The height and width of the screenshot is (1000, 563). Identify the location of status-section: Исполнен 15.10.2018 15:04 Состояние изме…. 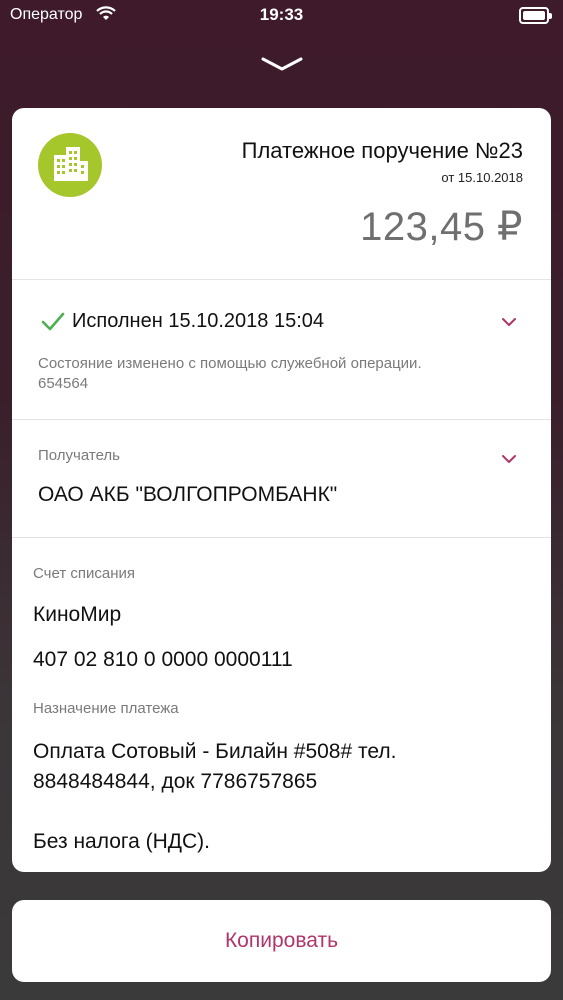
(281, 349).